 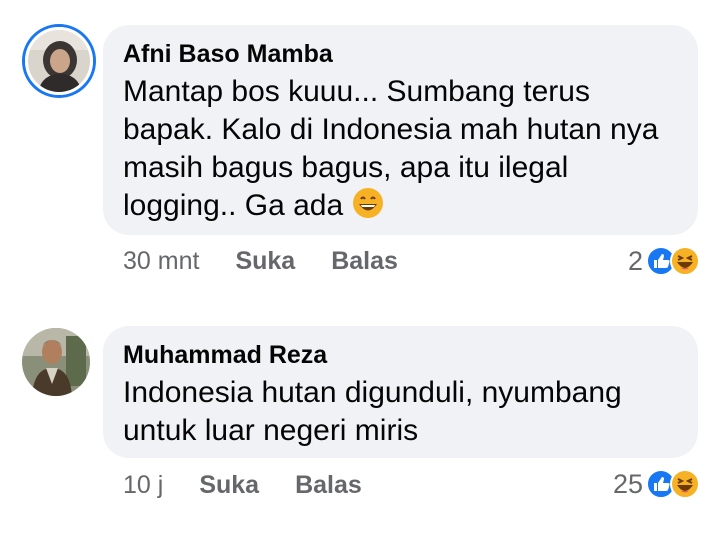 I want to click on comment-author: Afni Baso Mamba, so click(x=400, y=54).